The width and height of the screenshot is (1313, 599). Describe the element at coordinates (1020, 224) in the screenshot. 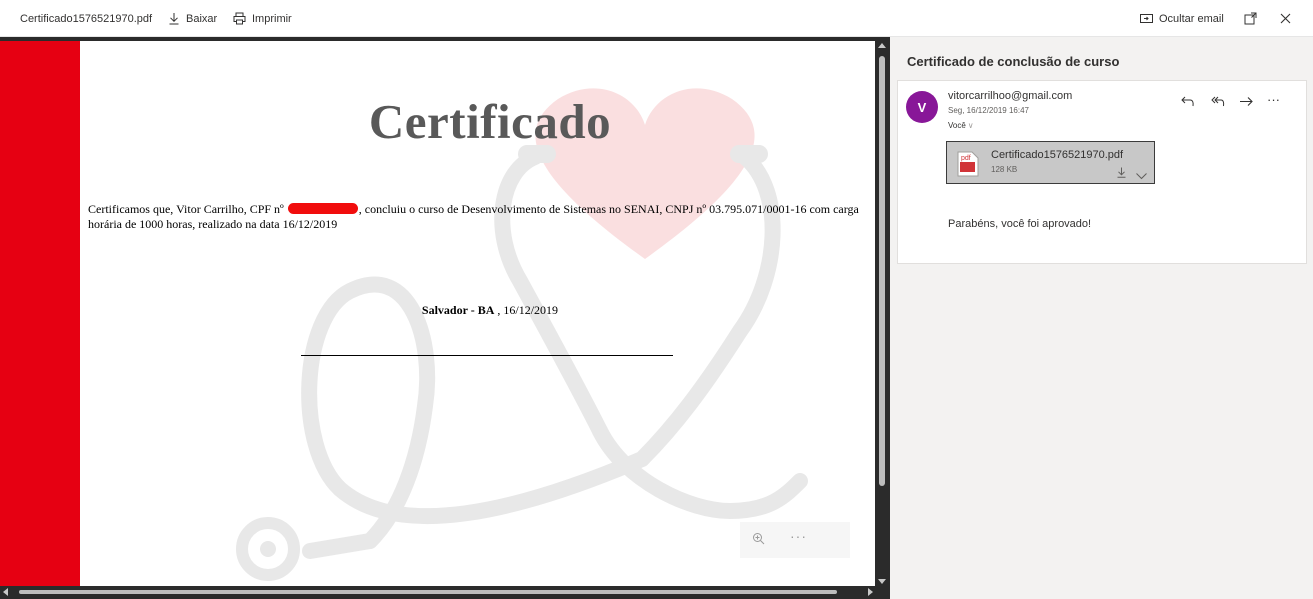

I see `email-body: Parabéns, você foi aprovado!` at that location.